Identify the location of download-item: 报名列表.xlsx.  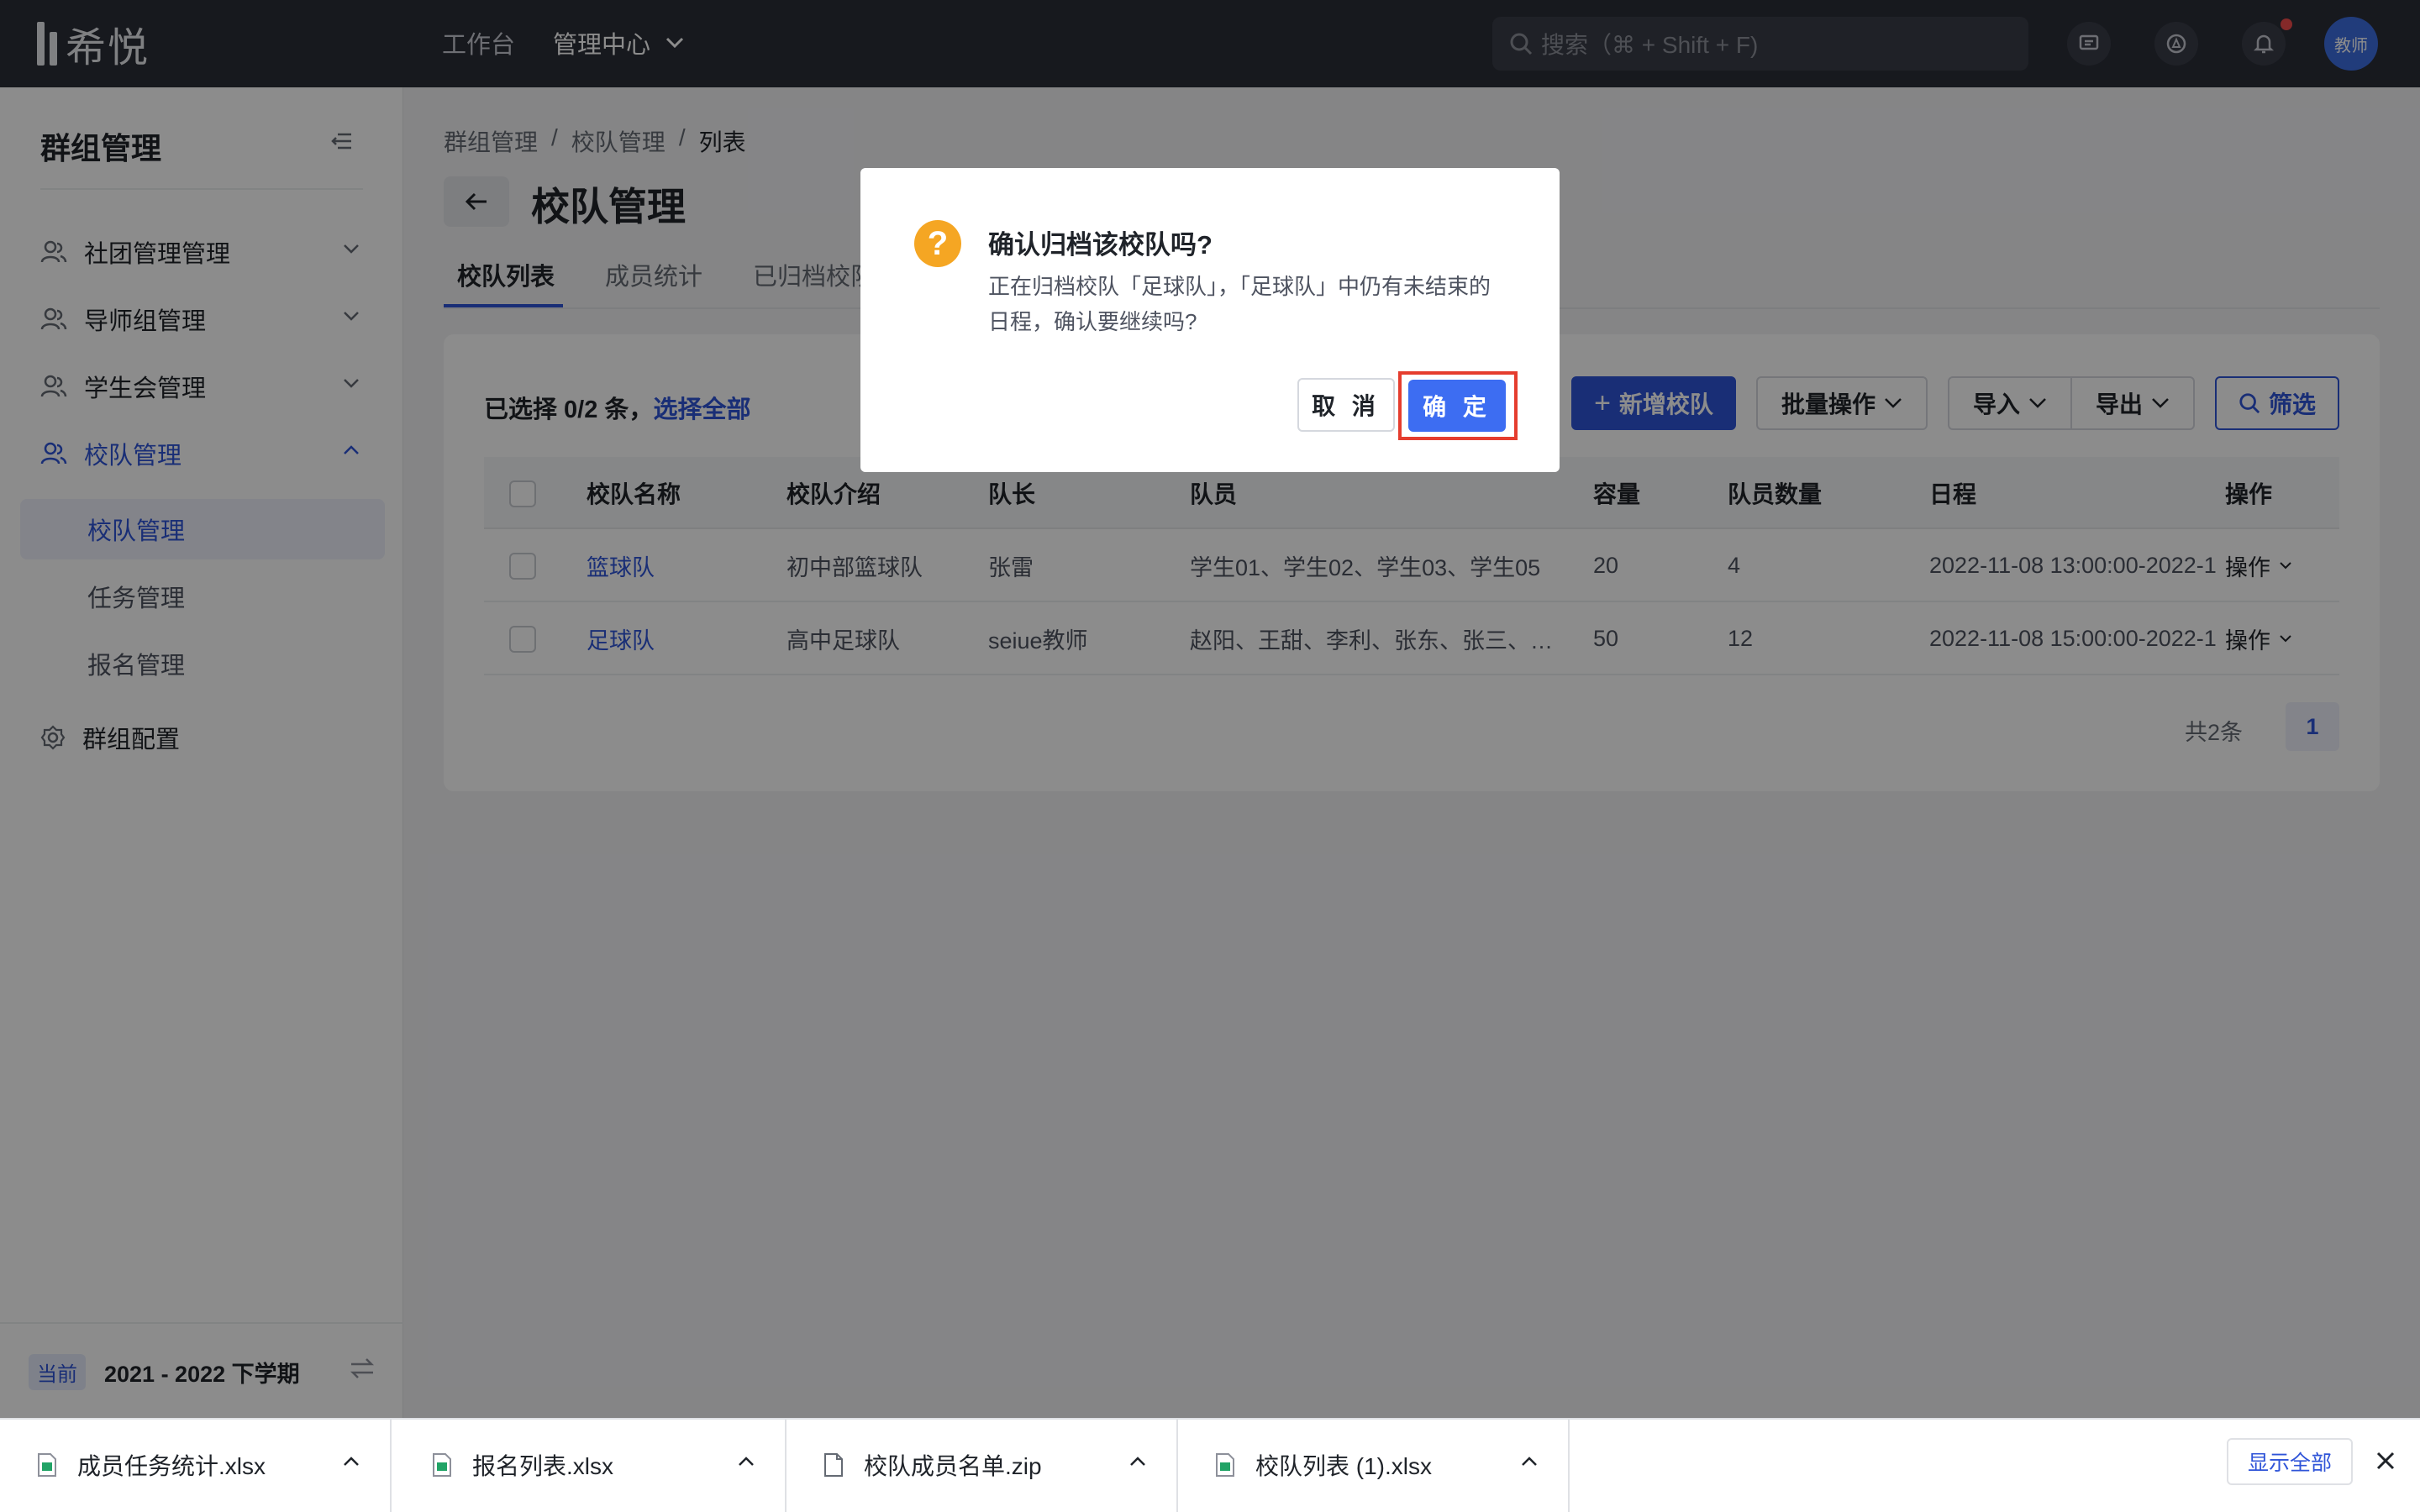
(590, 1465).